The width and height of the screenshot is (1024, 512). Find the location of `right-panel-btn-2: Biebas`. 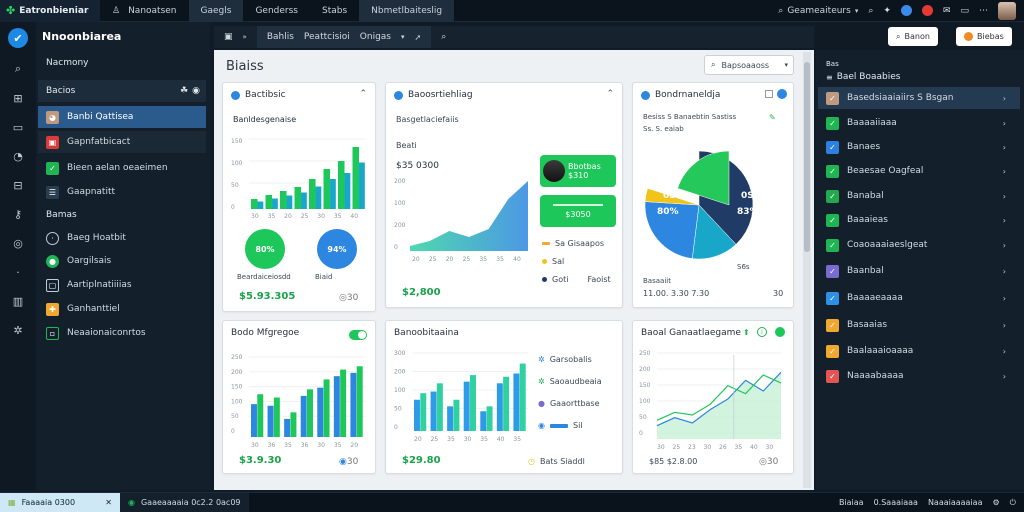

right-panel-btn-2: Biebas is located at coordinates (984, 36).